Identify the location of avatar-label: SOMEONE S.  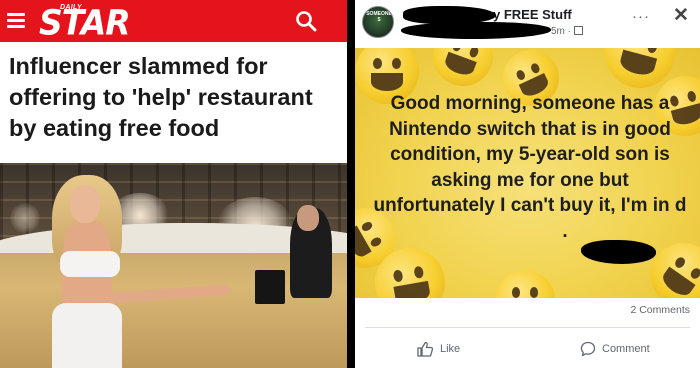
(379, 17).